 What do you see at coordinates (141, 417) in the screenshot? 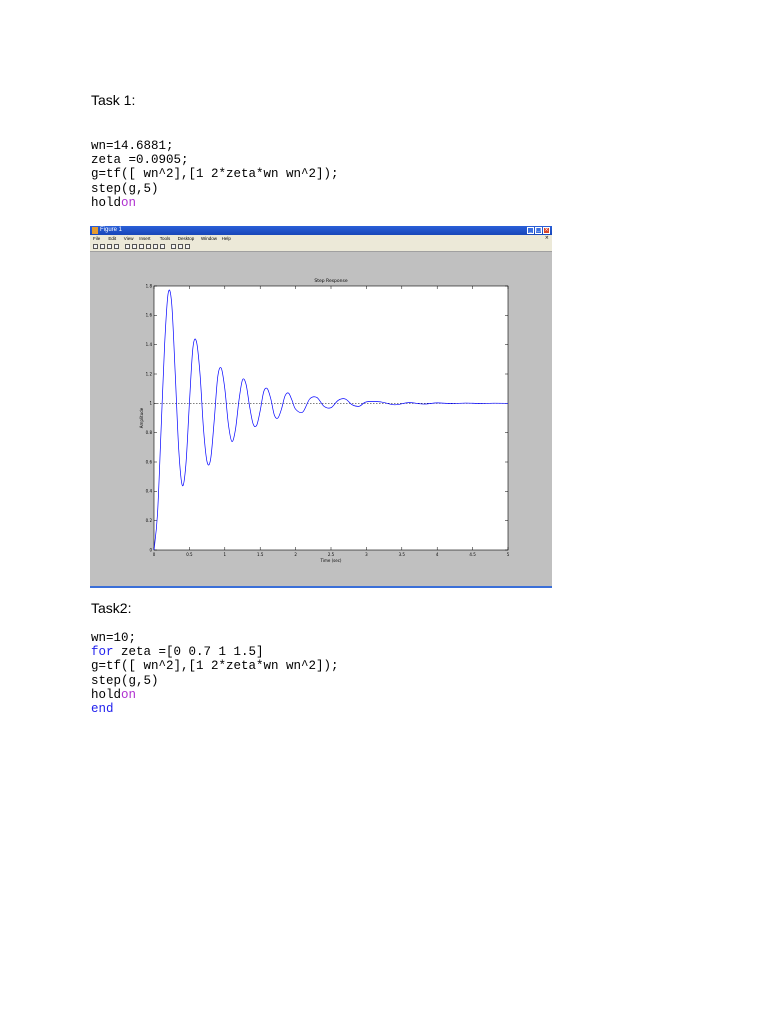
I see `y-axis-label: Amplitude` at bounding box center [141, 417].